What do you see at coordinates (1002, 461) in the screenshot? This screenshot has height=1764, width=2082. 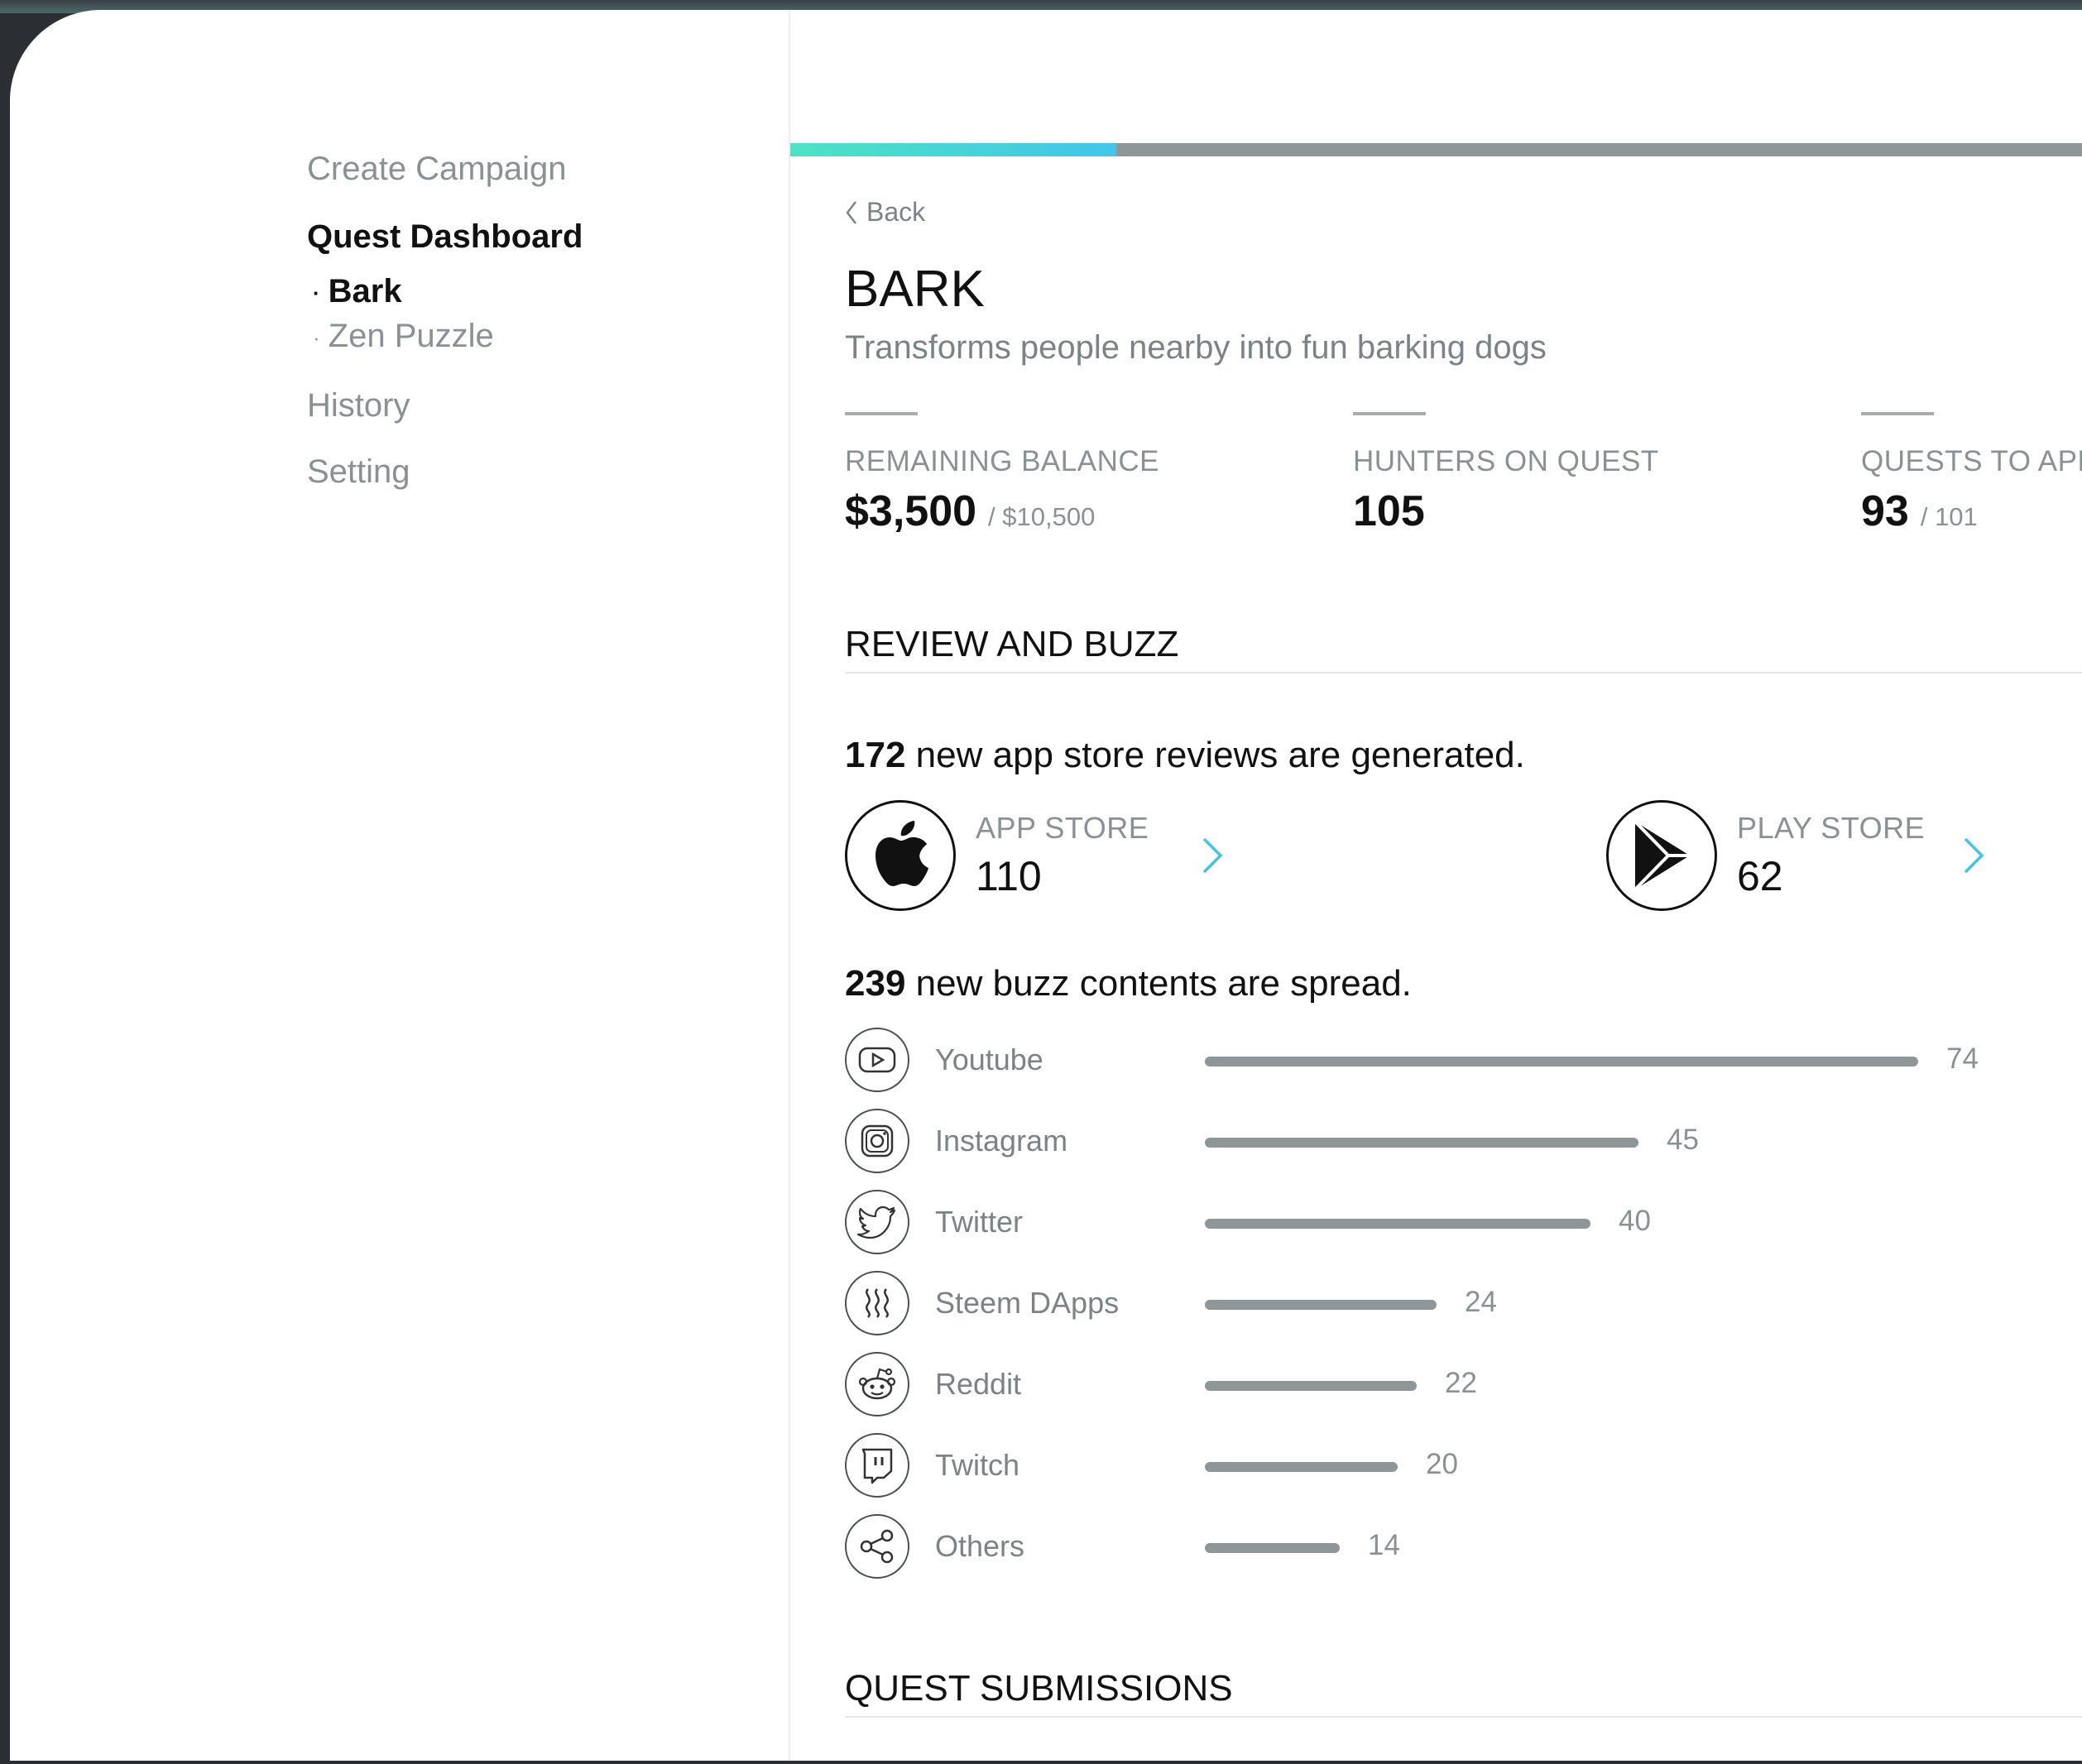 I see `stat-label: REMAINING BALANCE` at bounding box center [1002, 461].